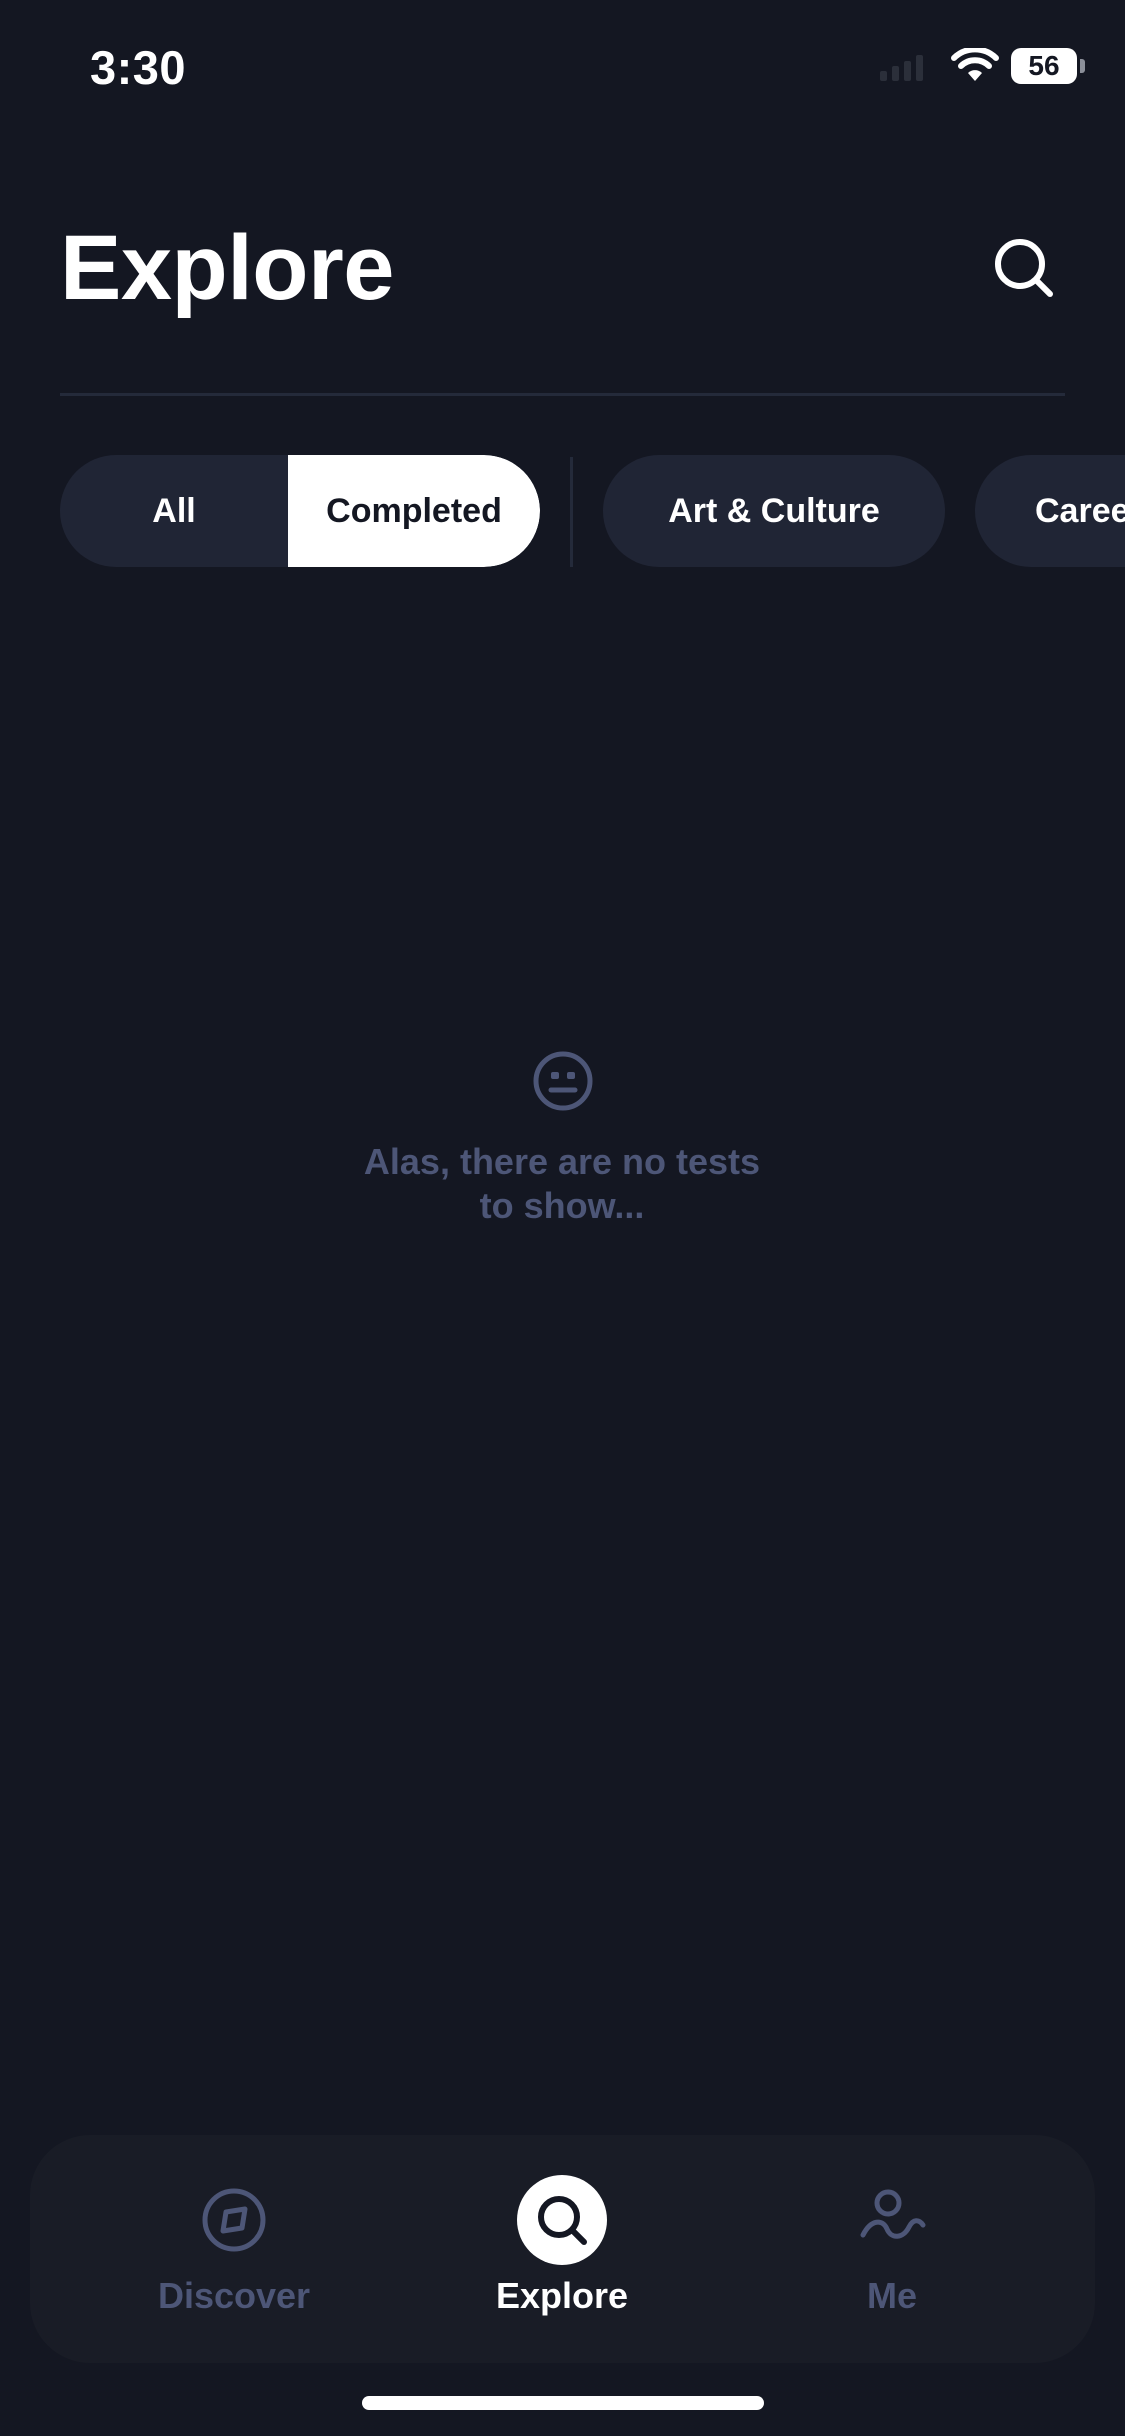 Image resolution: width=1125 pixels, height=2436 pixels. I want to click on filter-all-button: All, so click(174, 511).